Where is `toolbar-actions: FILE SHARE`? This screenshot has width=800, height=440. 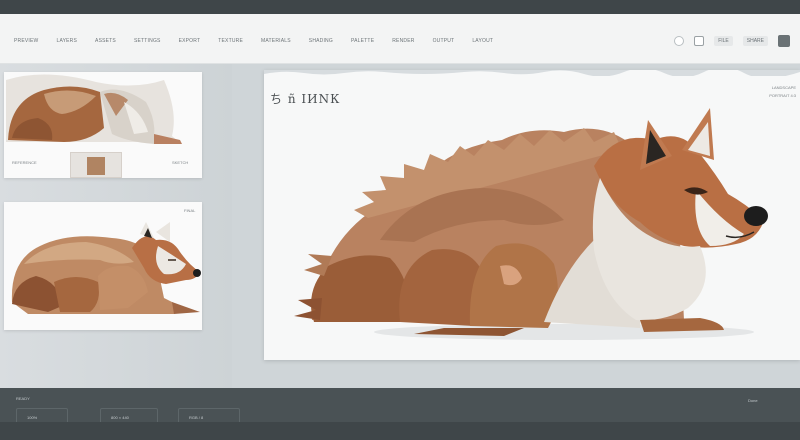
toolbar-actions: FILE SHARE is located at coordinates (732, 41).